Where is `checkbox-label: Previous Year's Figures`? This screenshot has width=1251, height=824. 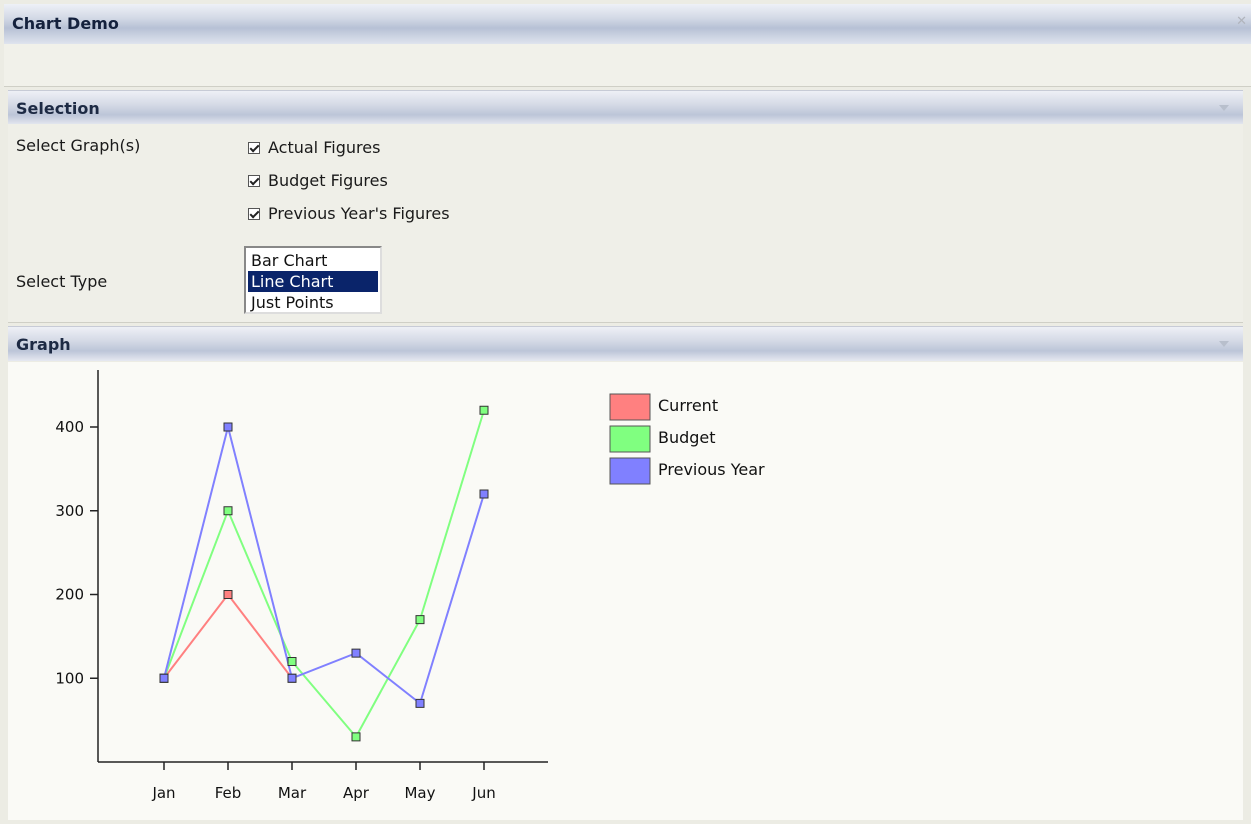 checkbox-label: Previous Year's Figures is located at coordinates (359, 213).